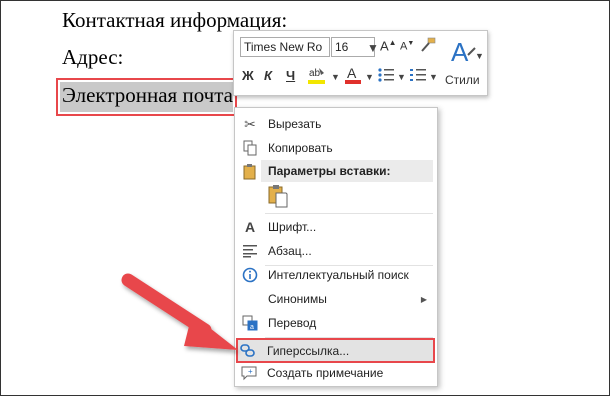 This screenshot has width=610, height=396. I want to click on menu-item-smart-lookup: Интеллектуальный поиск, so click(336, 275).